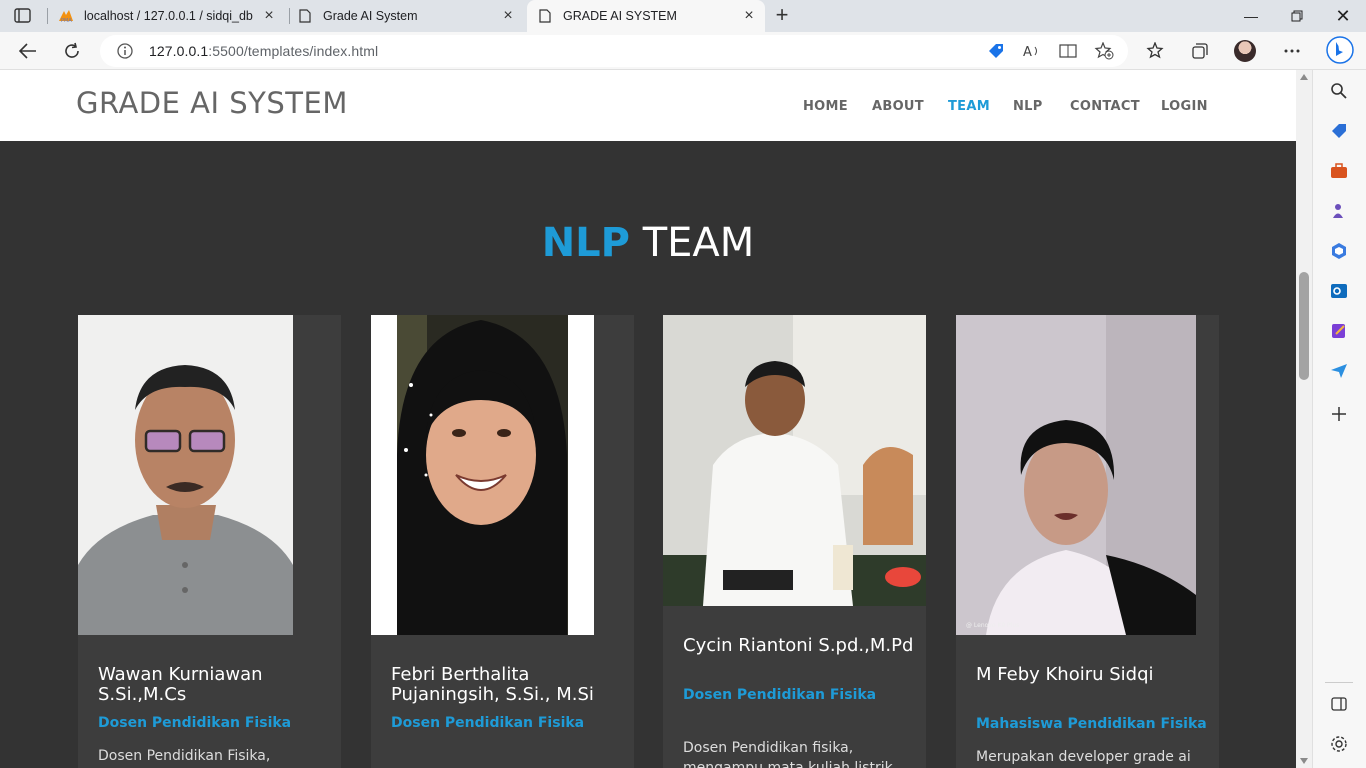 The height and width of the screenshot is (768, 1366). Describe the element at coordinates (969, 106) in the screenshot. I see `nav-team: TEAM` at that location.